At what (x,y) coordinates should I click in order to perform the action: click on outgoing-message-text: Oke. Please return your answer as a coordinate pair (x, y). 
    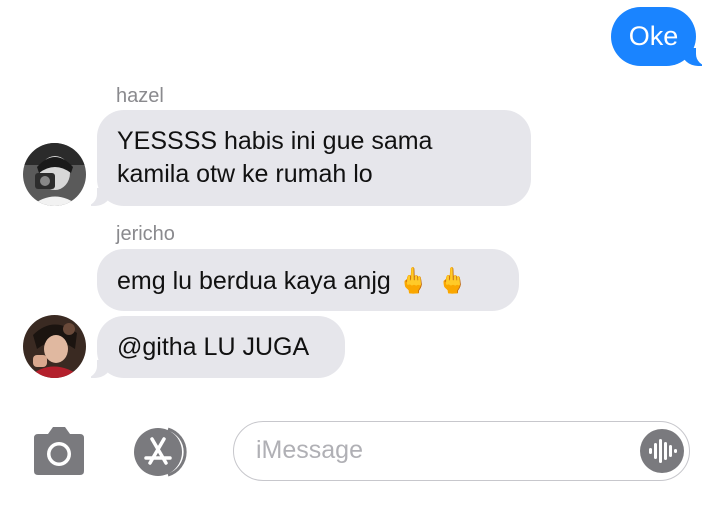
    Looking at the image, I should click on (653, 36).